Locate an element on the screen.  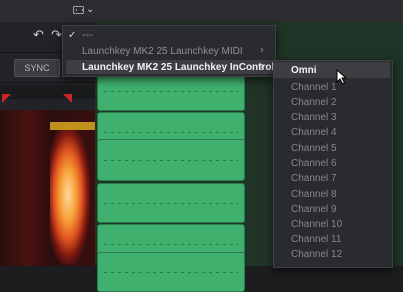
redo-icon: ↷ is located at coordinates (56, 35).